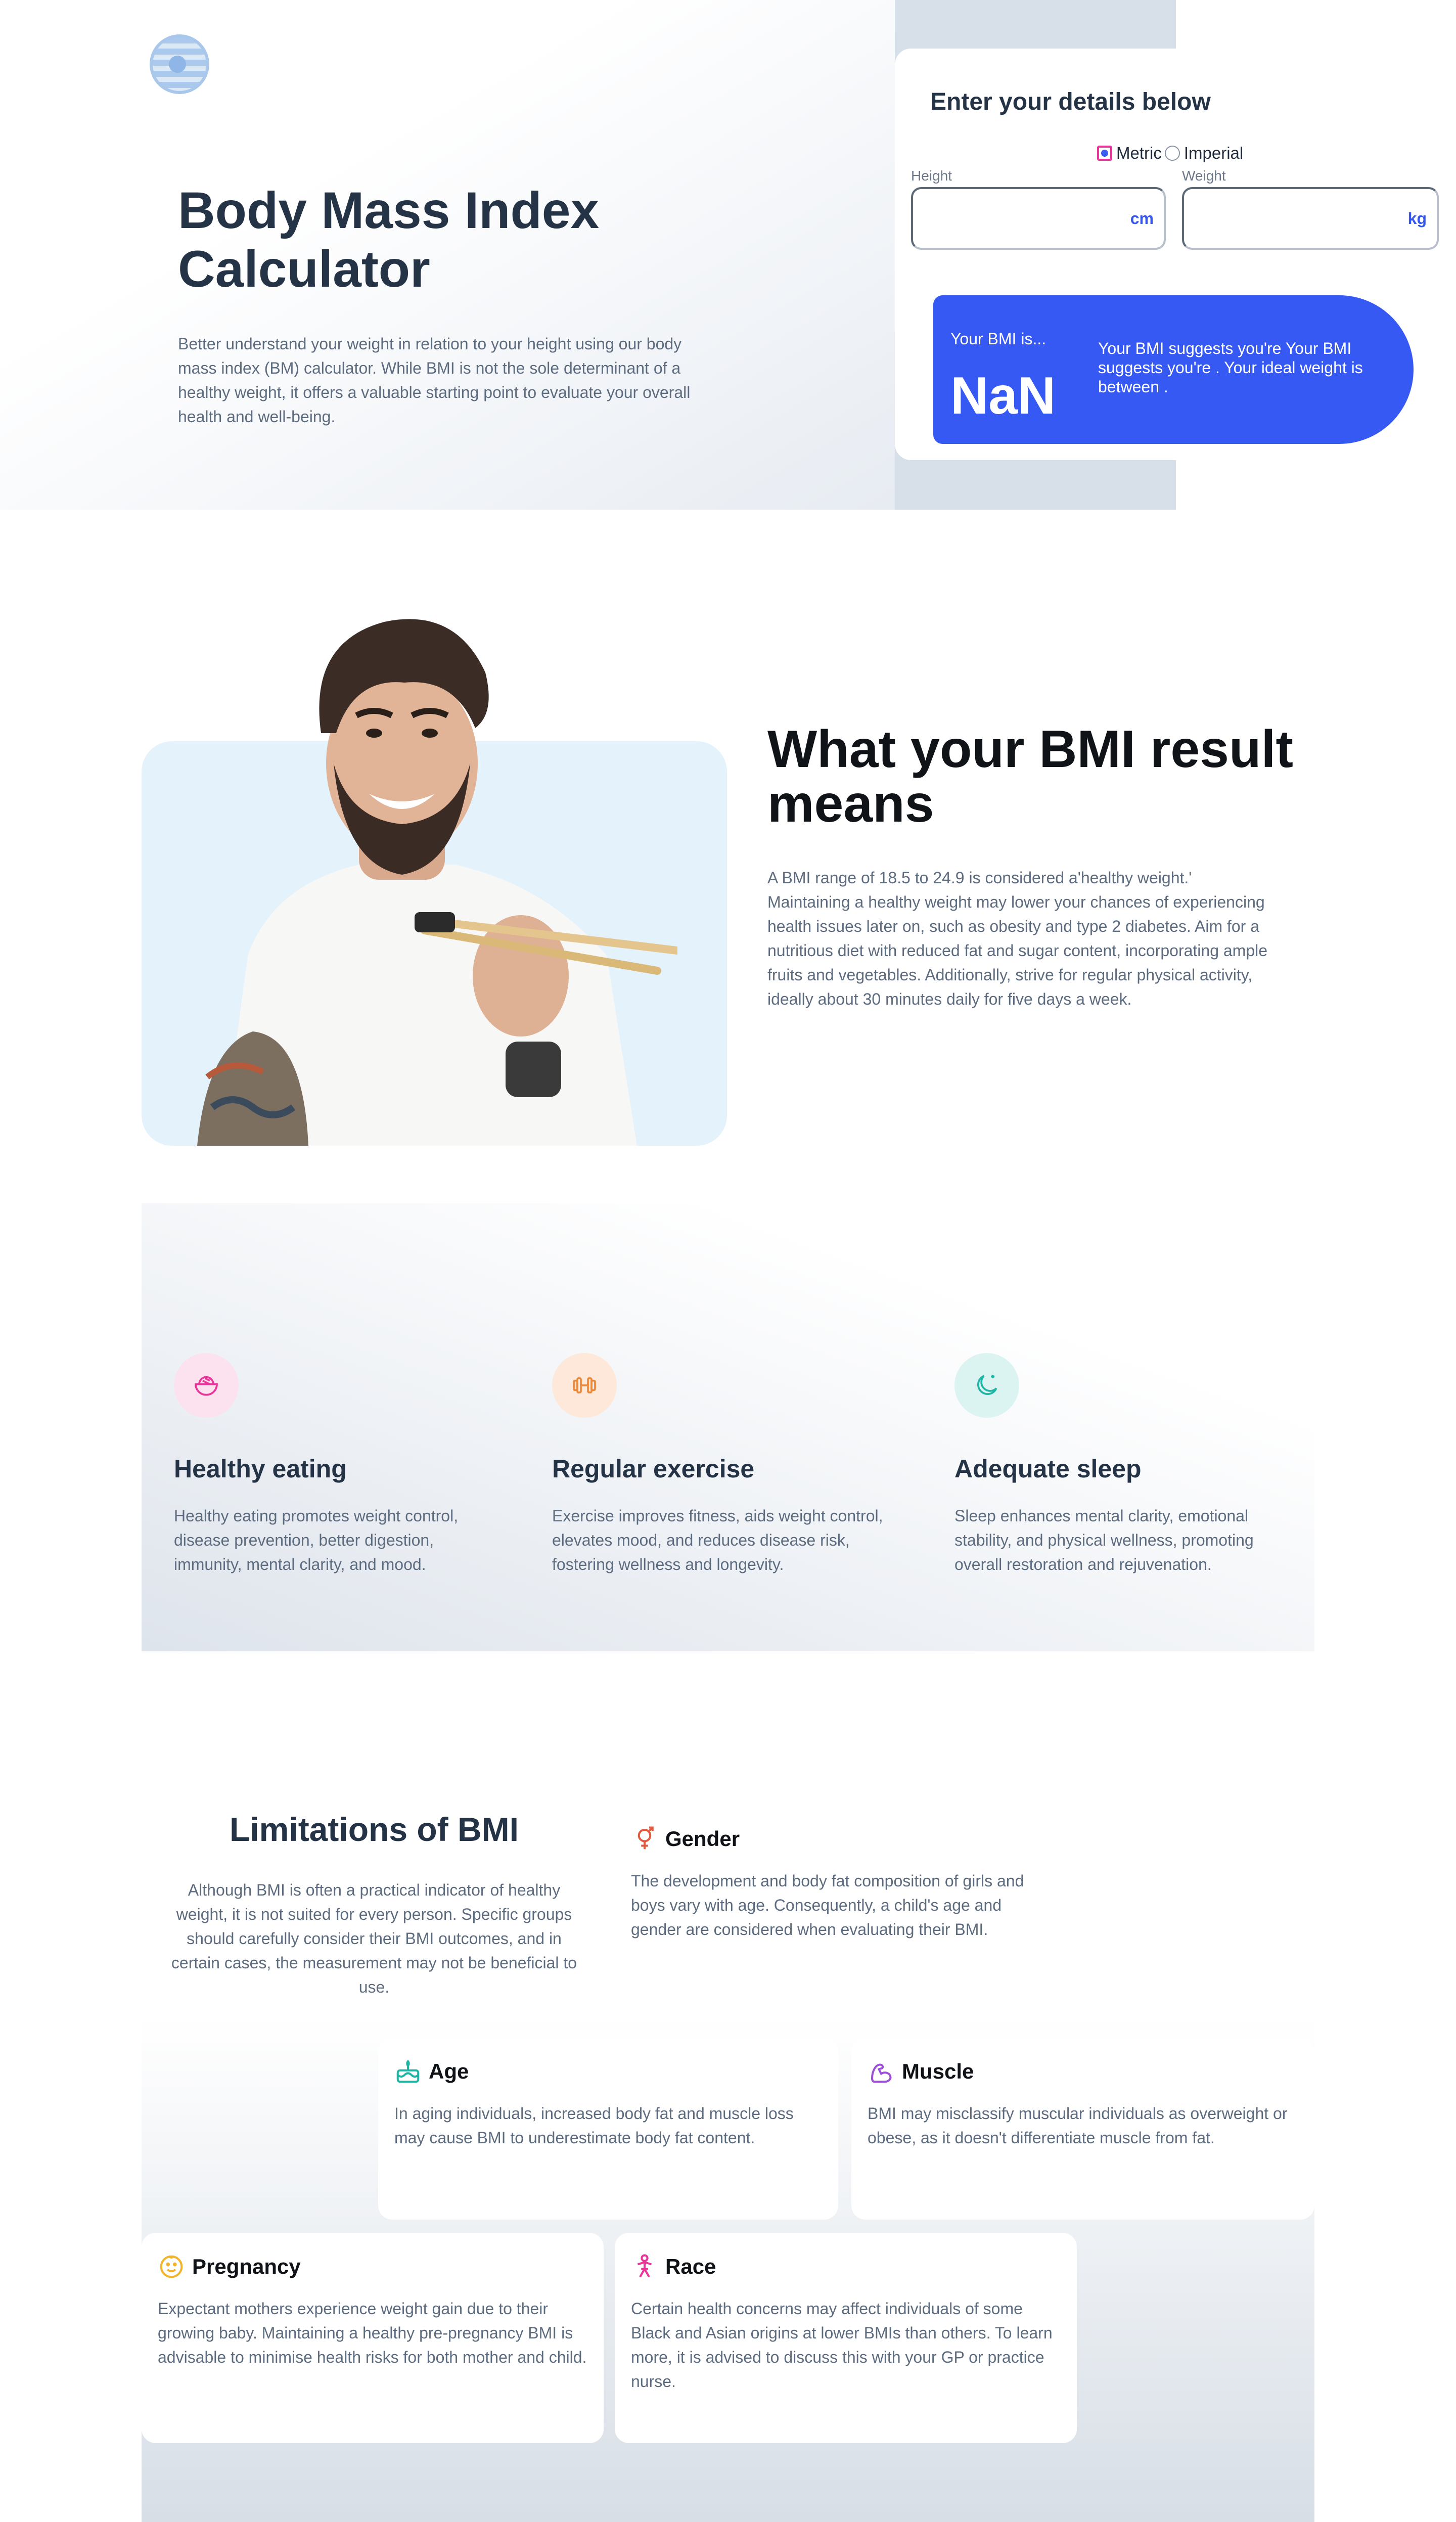  What do you see at coordinates (653, 1469) in the screenshot?
I see `tip-title: Regular exercise` at bounding box center [653, 1469].